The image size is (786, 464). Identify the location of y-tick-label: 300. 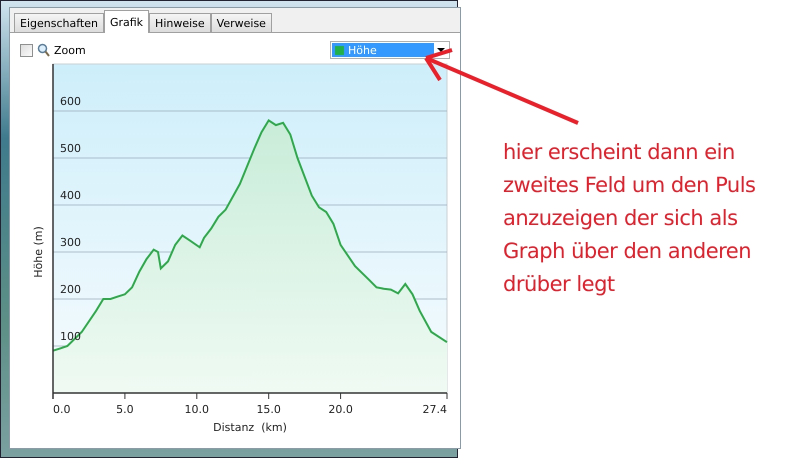
(70, 242).